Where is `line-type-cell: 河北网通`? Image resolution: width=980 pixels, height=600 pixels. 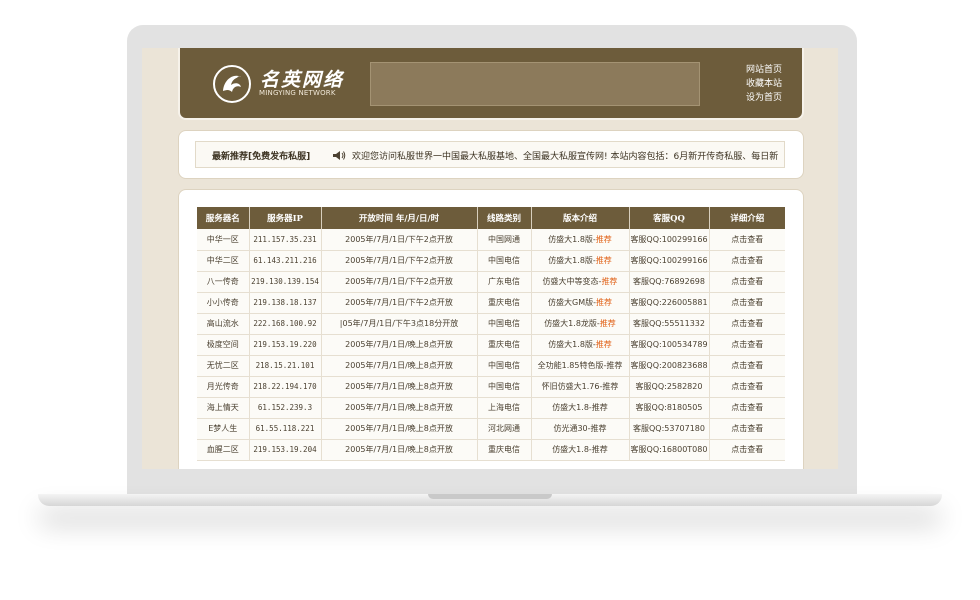
line-type-cell: 河北网通 is located at coordinates (504, 429).